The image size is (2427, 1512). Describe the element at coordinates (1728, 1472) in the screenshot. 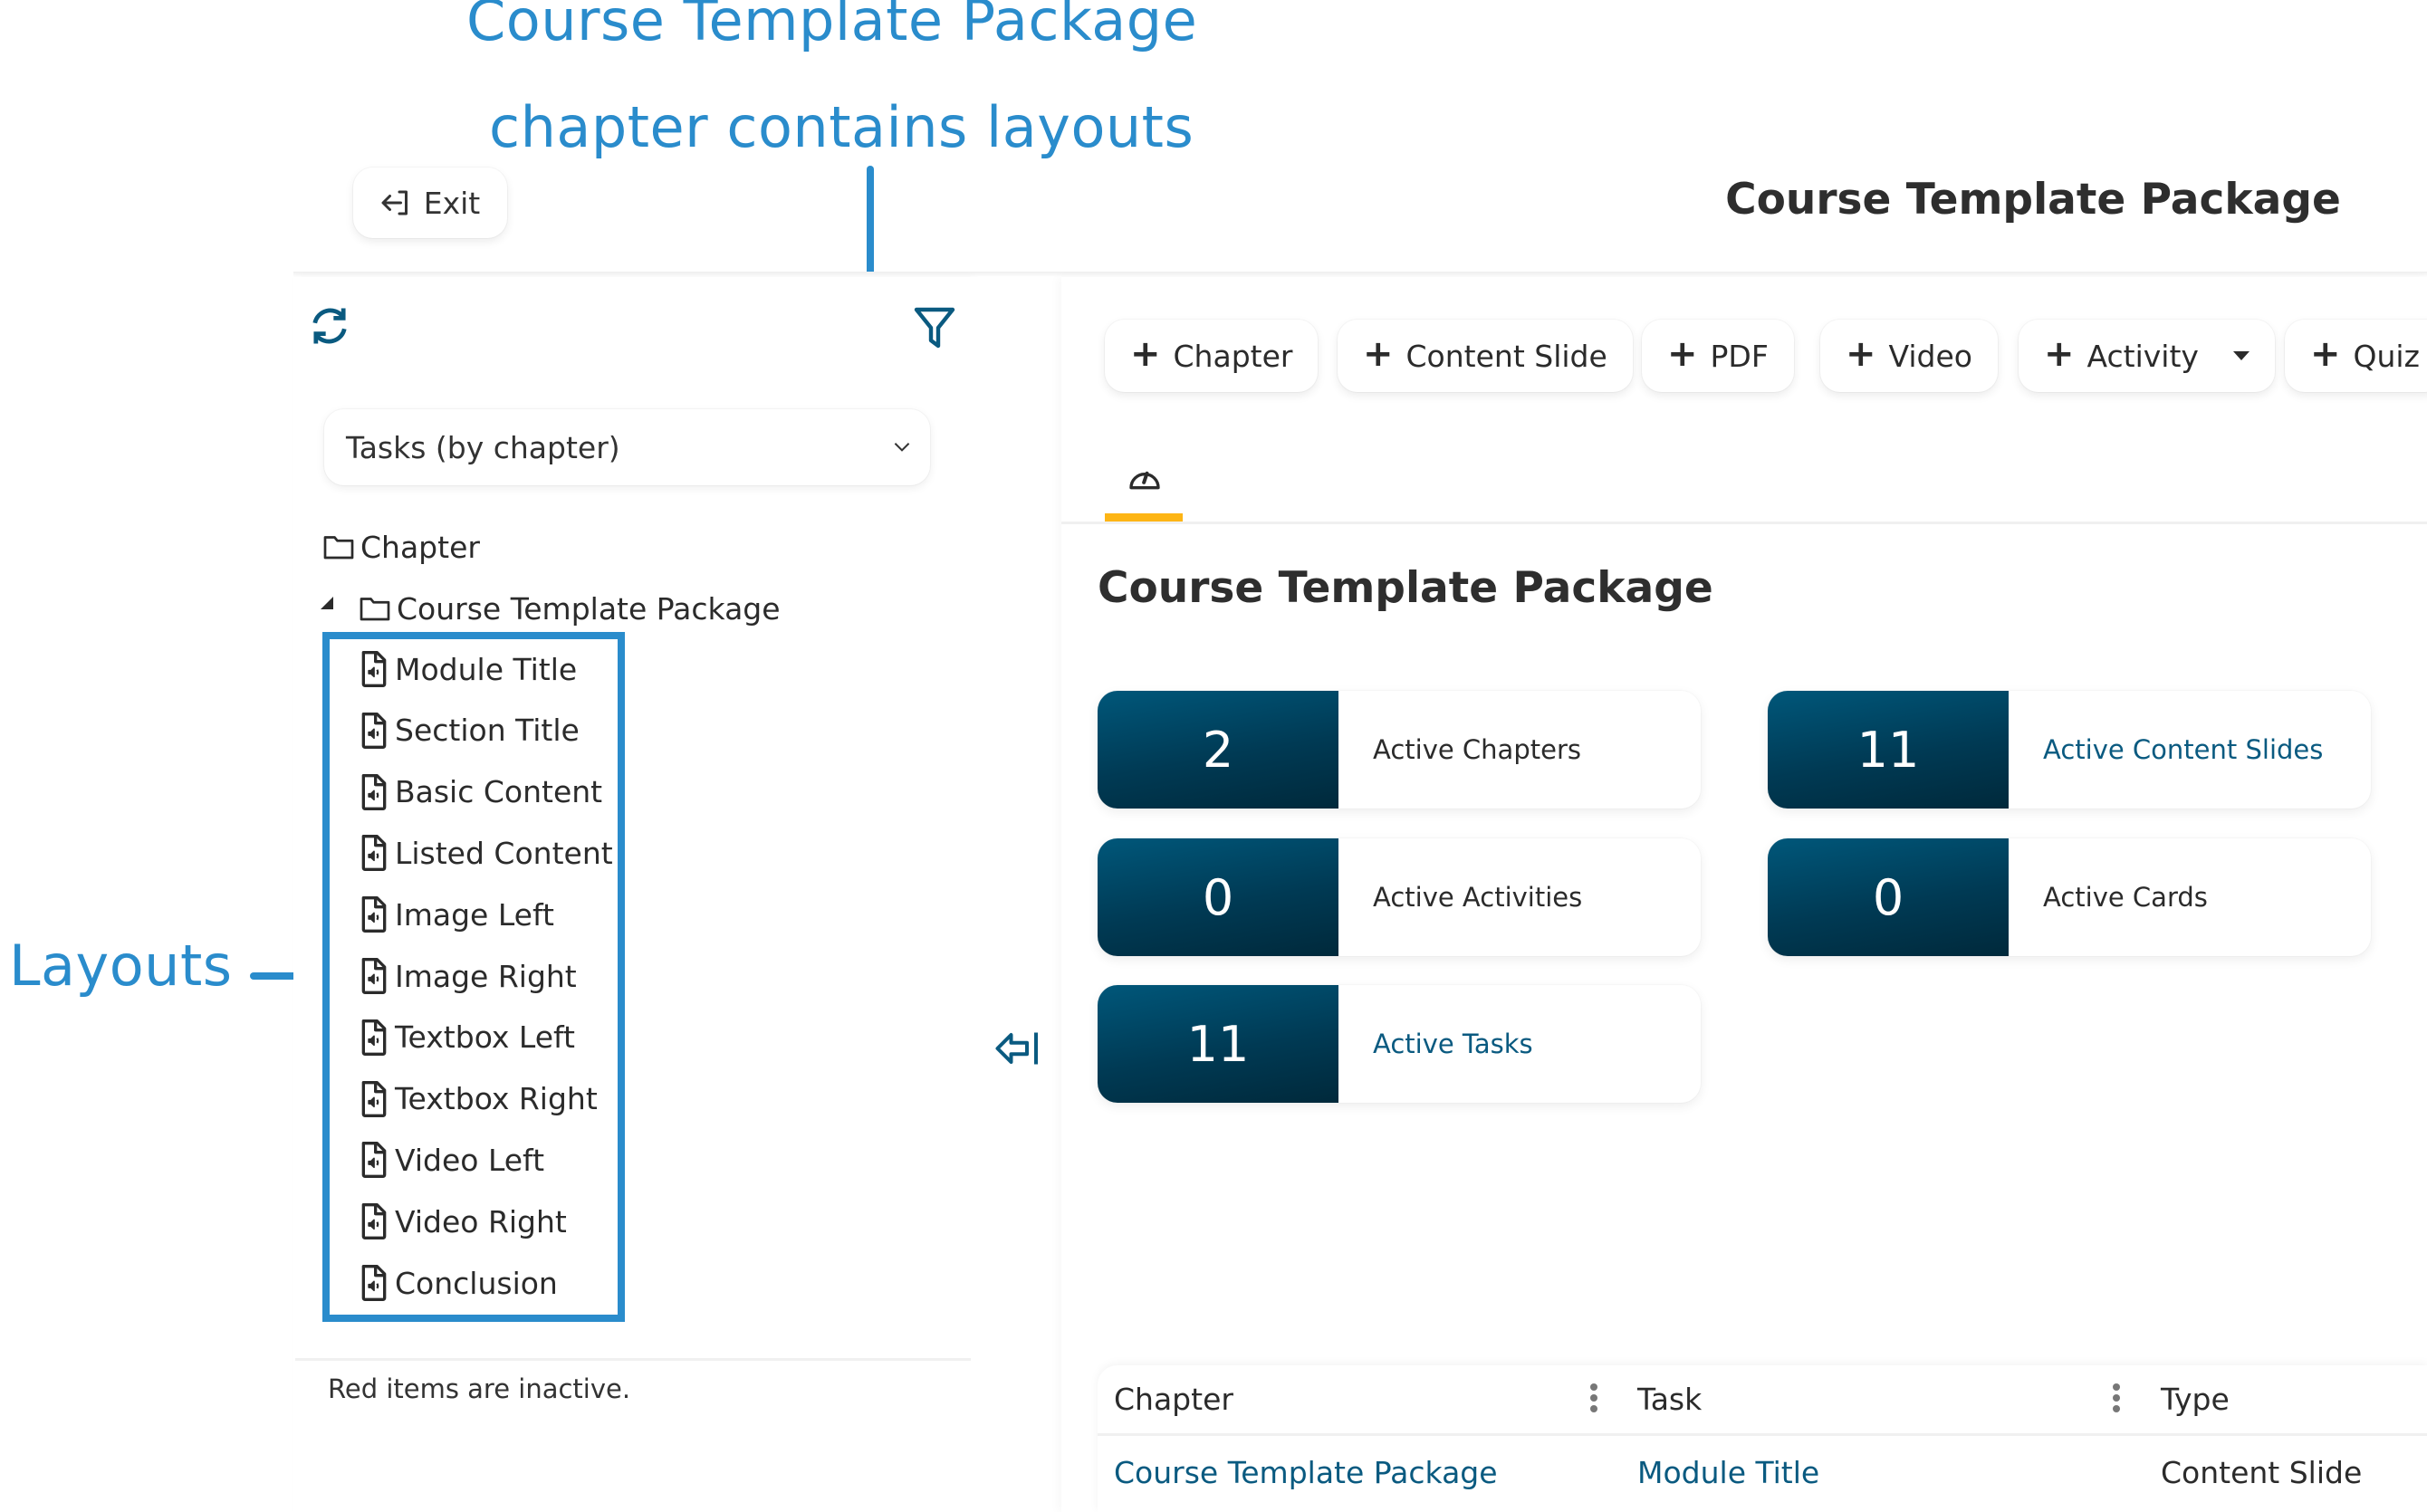

I see `cell-task: Module Title` at that location.